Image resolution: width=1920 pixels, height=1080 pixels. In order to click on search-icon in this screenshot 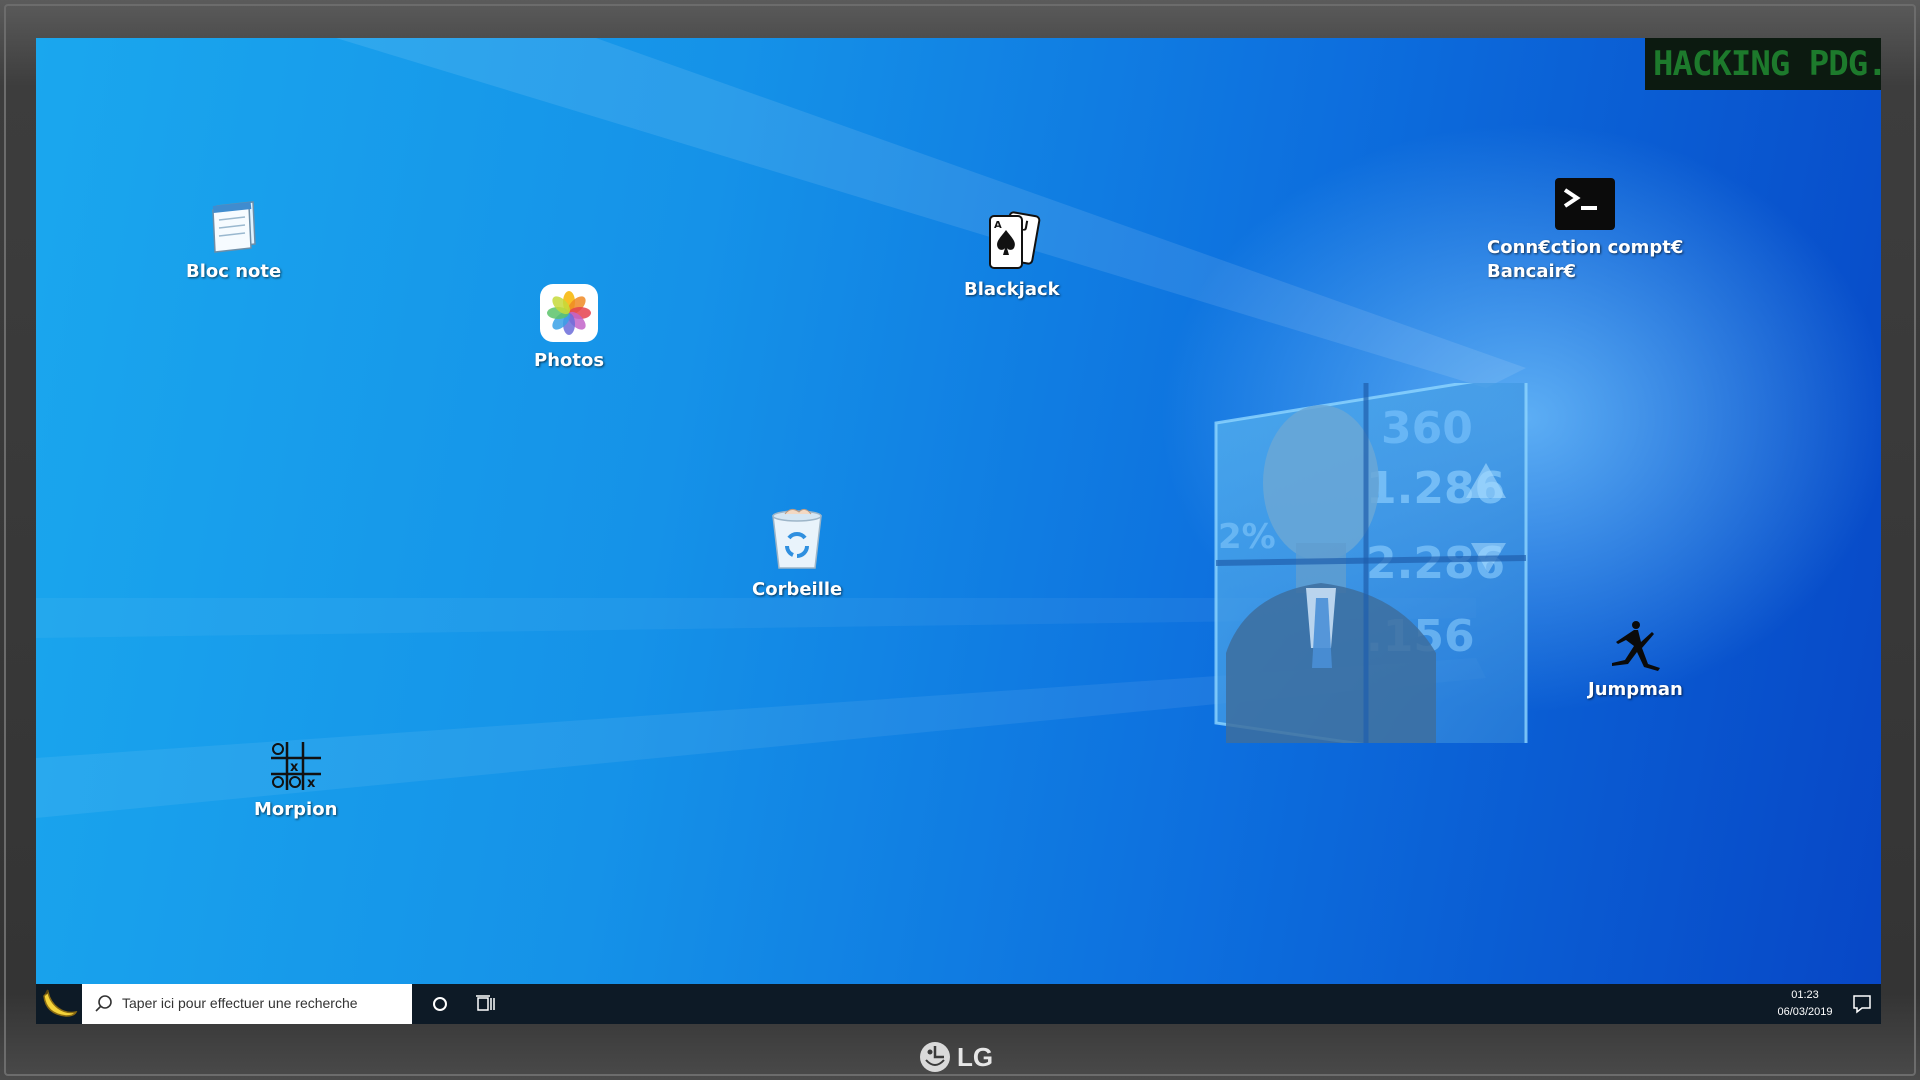, I will do `click(103, 1003)`.